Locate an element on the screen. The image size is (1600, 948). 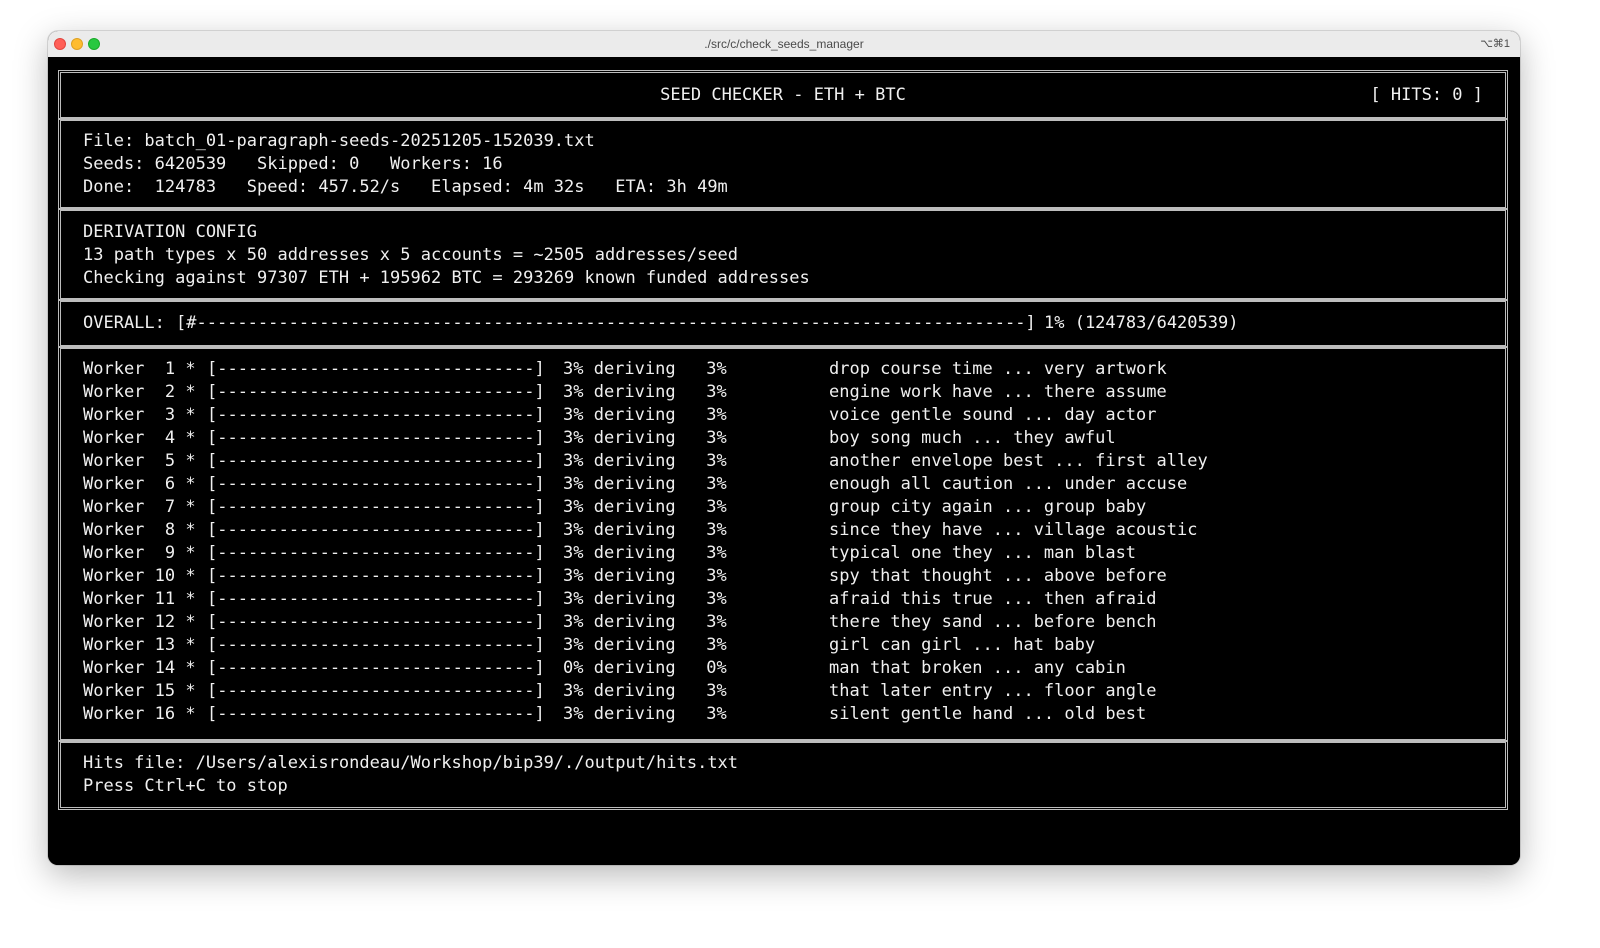
header-box: SEED CHECKER - ETH + BTC [ HITS: 0 ] is located at coordinates (783, 95).